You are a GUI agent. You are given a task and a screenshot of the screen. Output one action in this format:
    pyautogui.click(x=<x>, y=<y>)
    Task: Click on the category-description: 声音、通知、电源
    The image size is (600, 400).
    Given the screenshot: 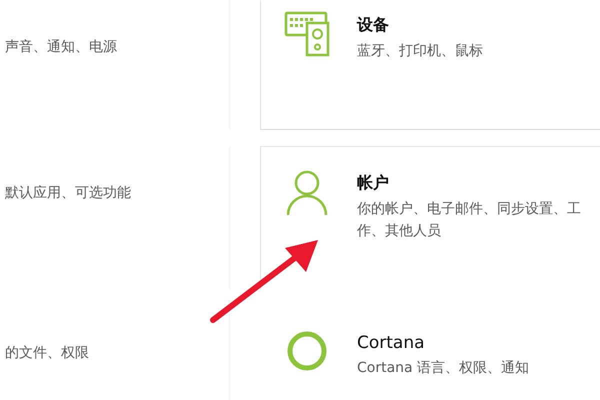 What is the action you would take?
    pyautogui.click(x=61, y=47)
    